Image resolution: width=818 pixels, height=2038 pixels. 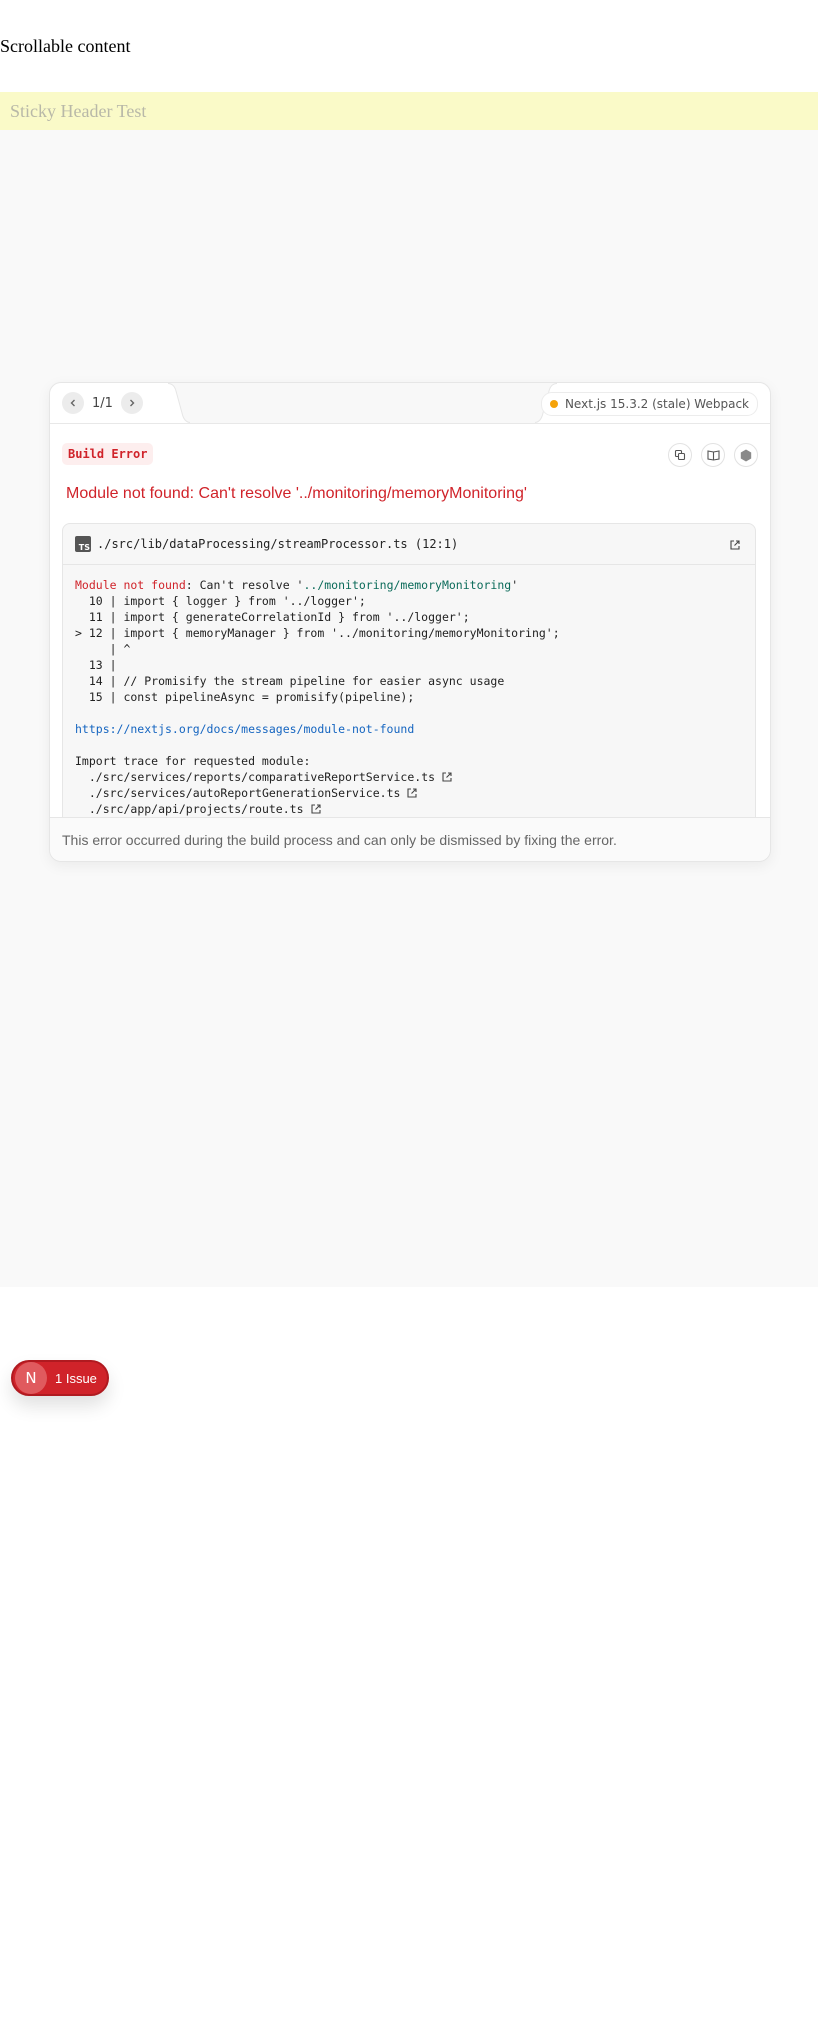 I want to click on import-trace-item: ./src/app/api/projects/route.ts, so click(x=409, y=809).